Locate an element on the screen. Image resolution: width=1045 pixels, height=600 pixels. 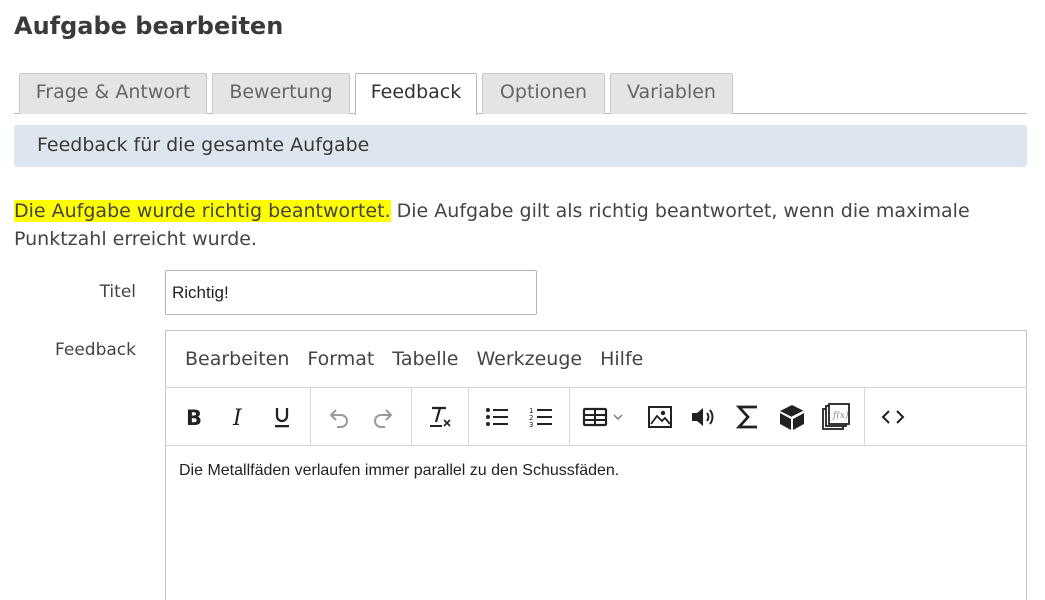
toolbar-group-clear is located at coordinates (440, 416).